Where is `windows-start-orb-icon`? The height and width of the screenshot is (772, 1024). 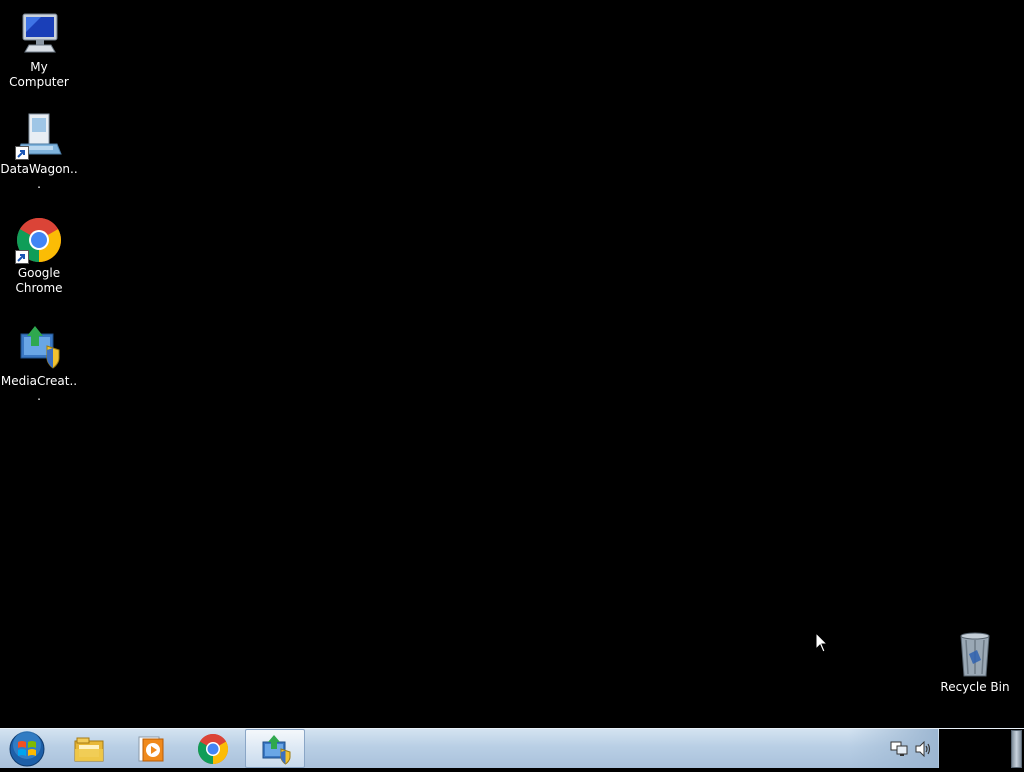 windows-start-orb-icon is located at coordinates (27, 749).